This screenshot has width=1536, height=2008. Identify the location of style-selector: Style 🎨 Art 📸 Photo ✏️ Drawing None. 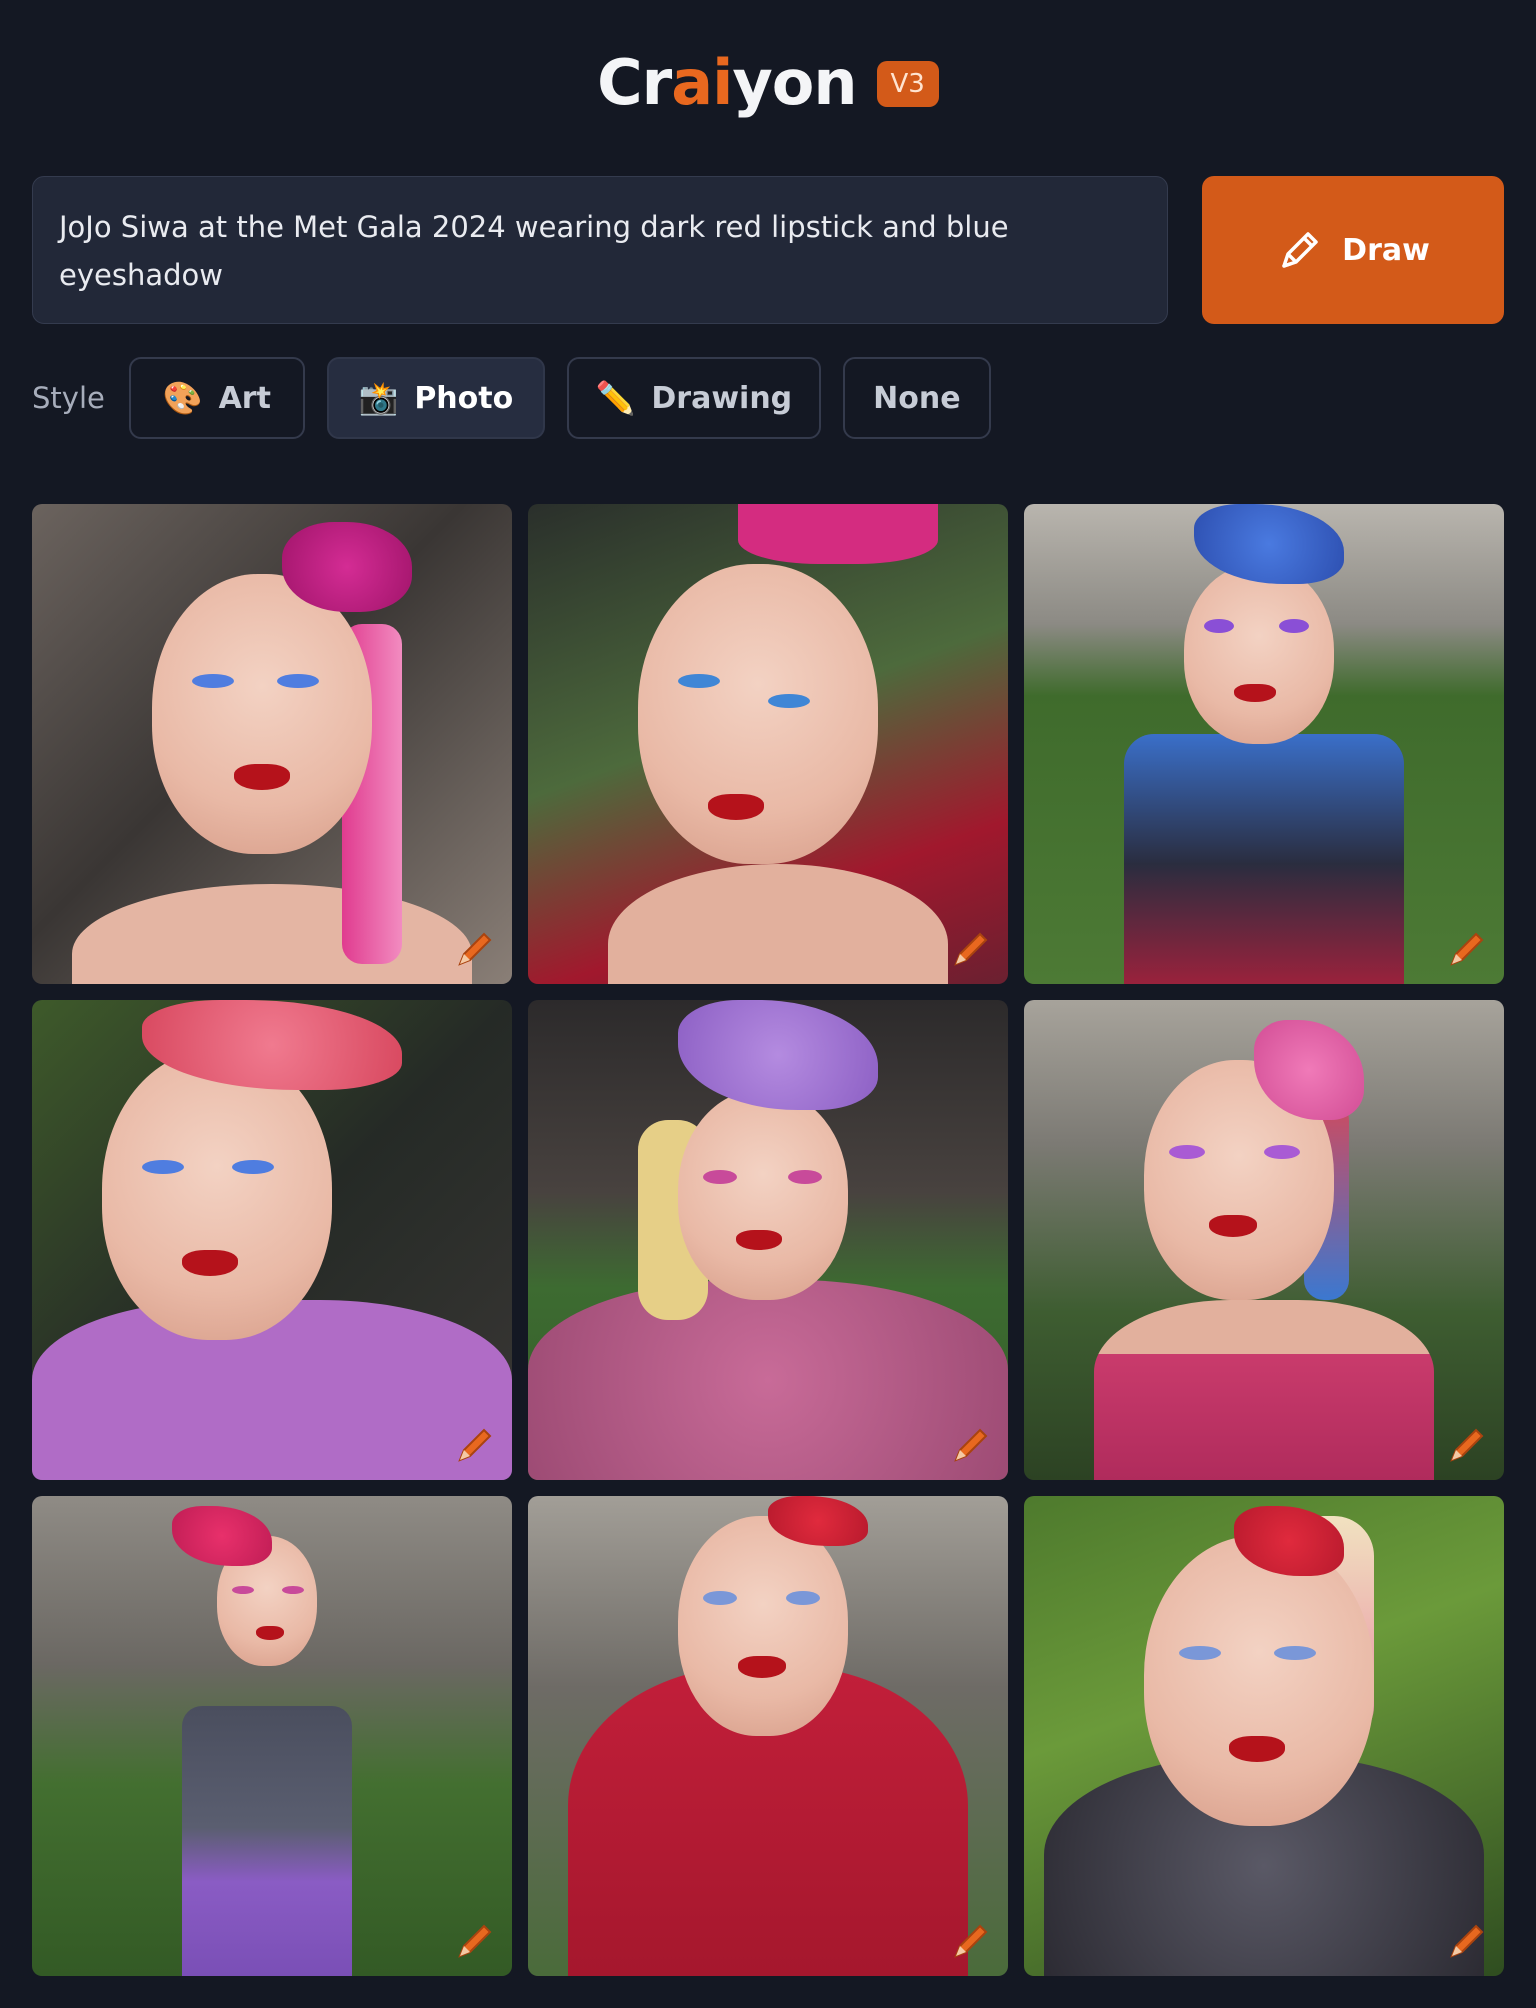
(522, 398).